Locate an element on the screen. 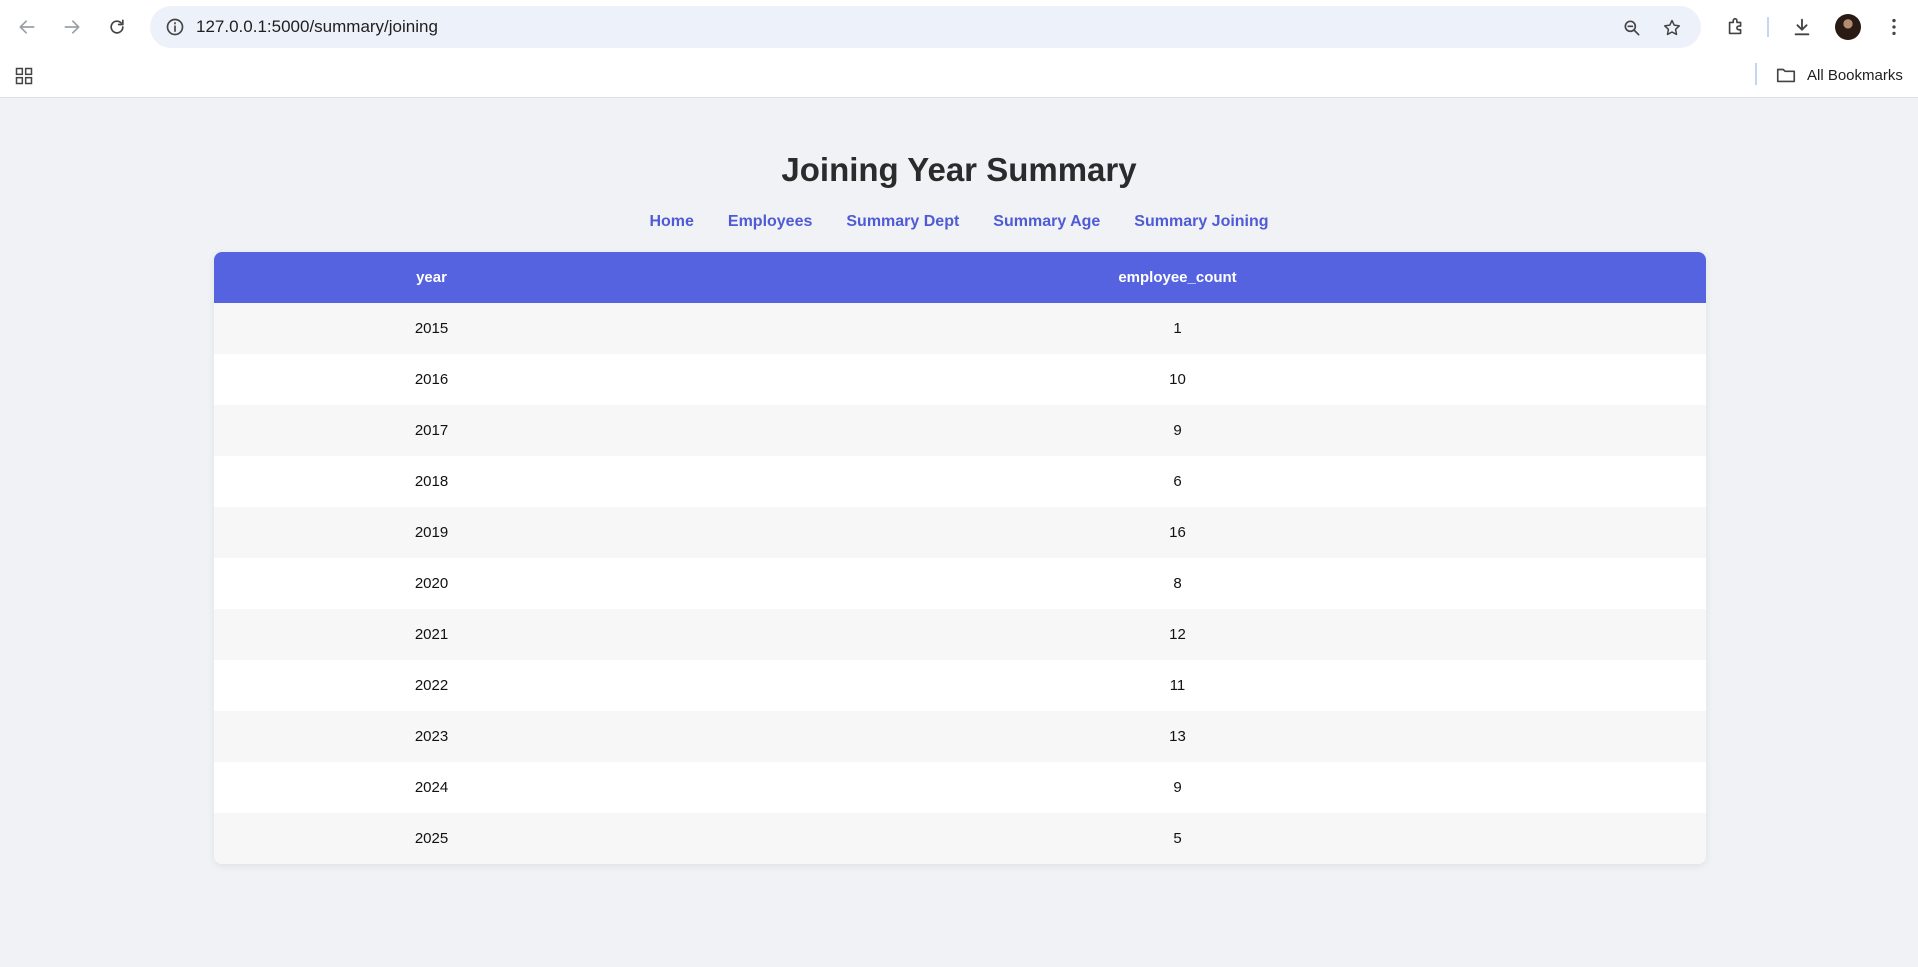  count-cell: 1 is located at coordinates (1177, 328).